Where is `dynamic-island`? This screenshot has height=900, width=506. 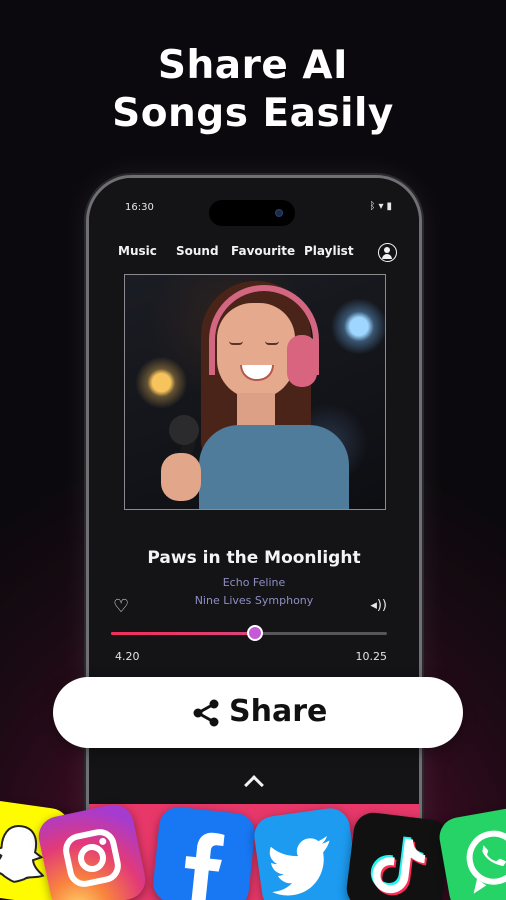 dynamic-island is located at coordinates (252, 213).